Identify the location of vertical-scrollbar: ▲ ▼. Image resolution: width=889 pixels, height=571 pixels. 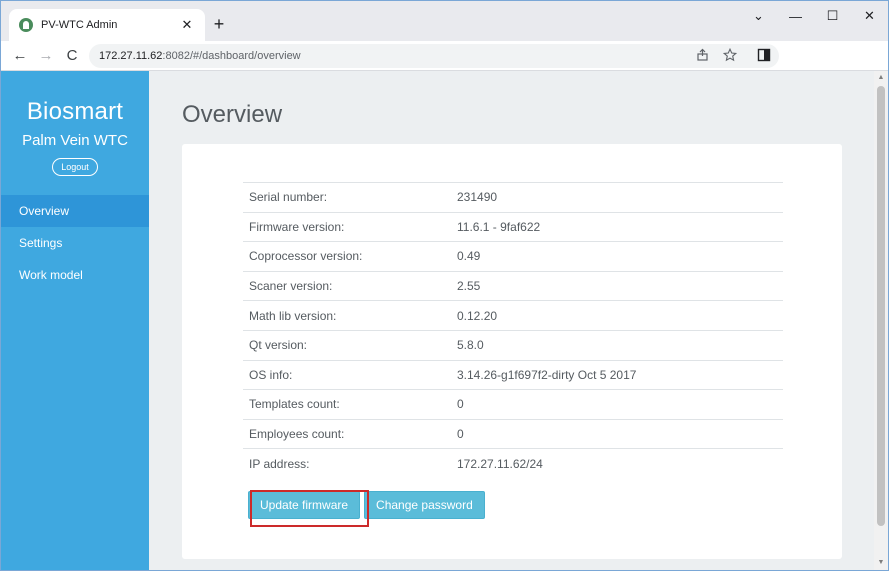
(881, 320).